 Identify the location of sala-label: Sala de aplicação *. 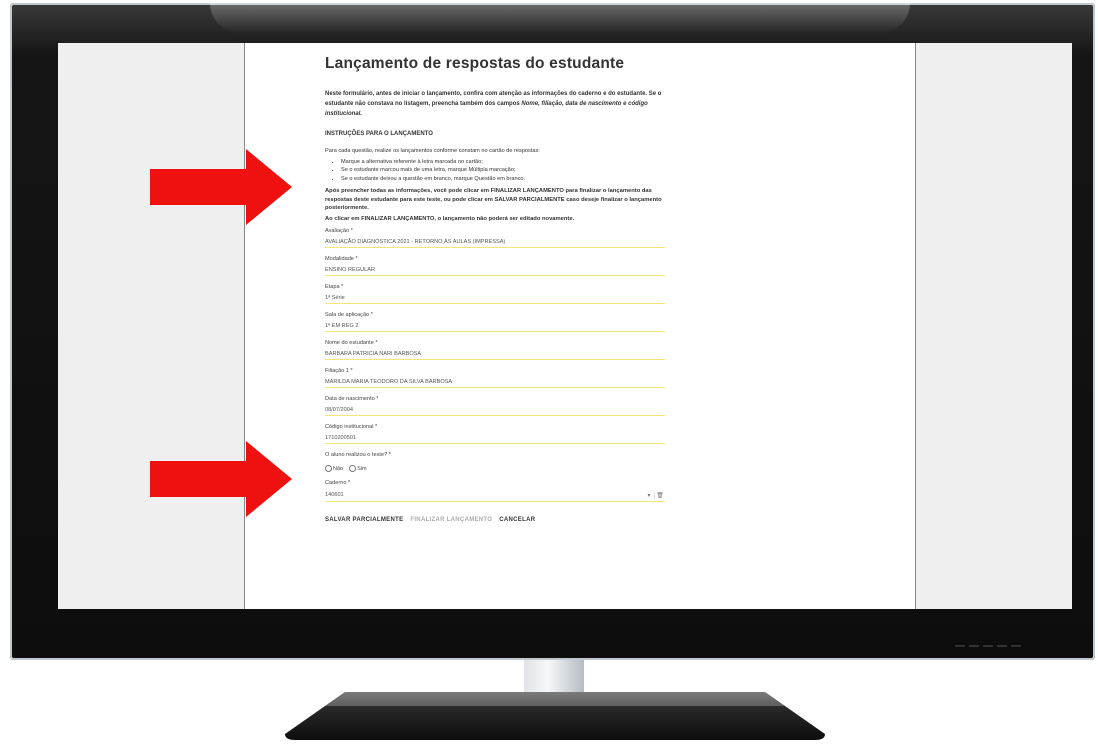
(349, 315).